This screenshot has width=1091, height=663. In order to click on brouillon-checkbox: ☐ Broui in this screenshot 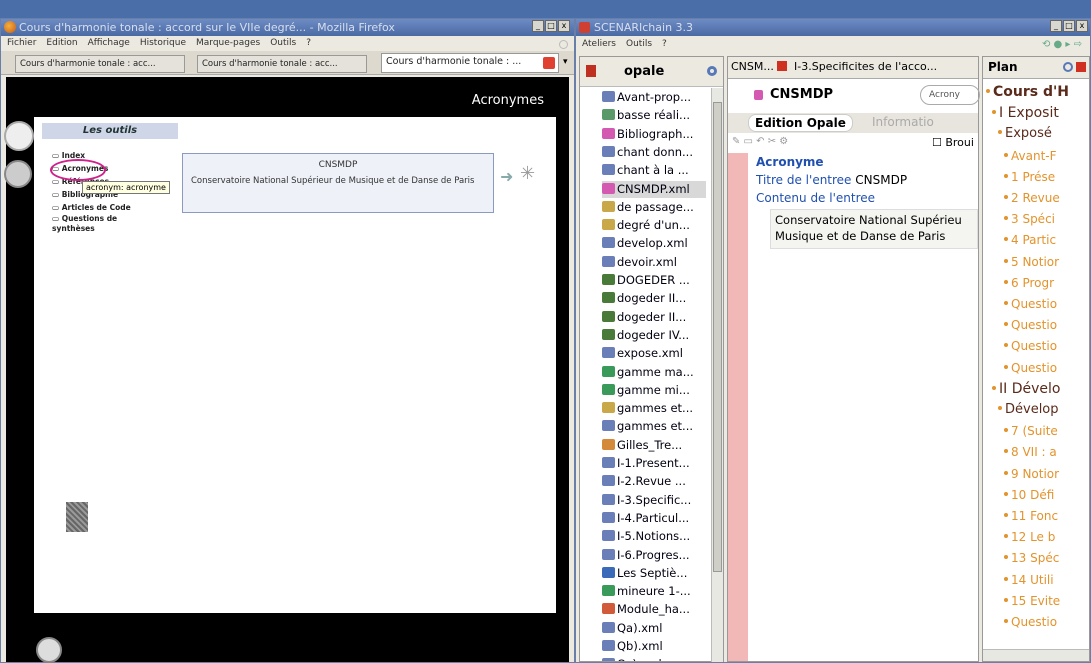, I will do `click(953, 142)`.